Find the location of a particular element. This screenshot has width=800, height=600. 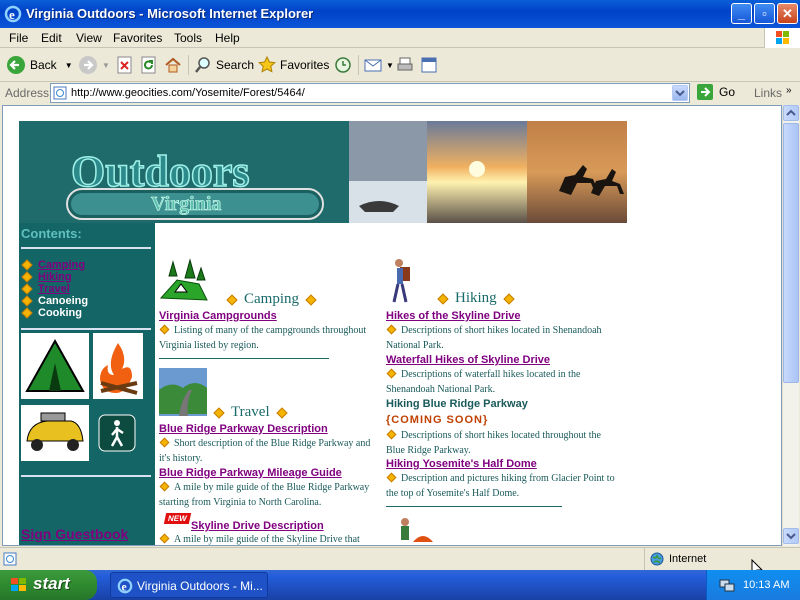

stop-icon is located at coordinates (124, 65).